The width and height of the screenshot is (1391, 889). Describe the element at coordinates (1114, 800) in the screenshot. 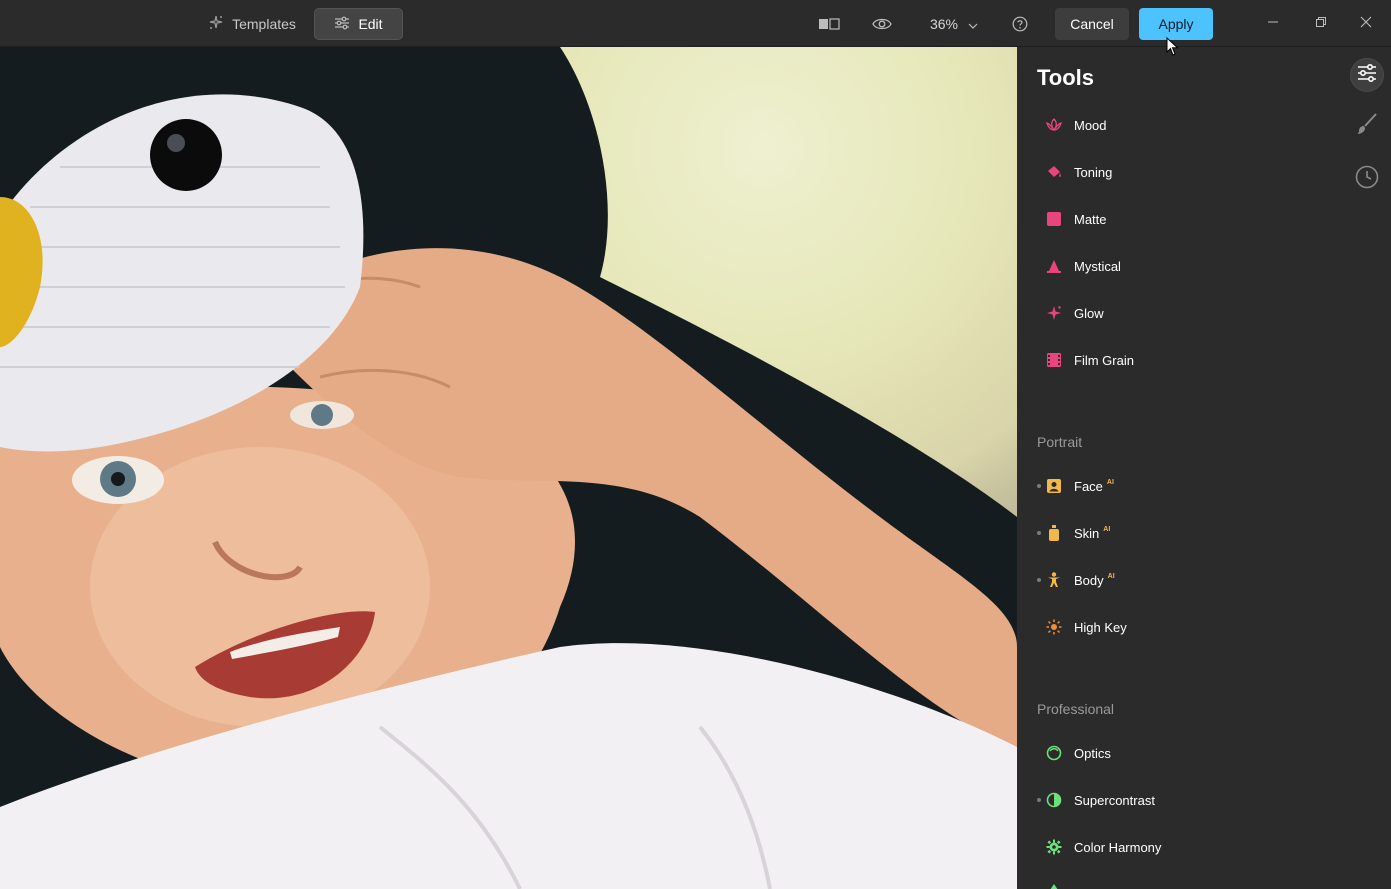

I see `tool-supercontrast-label: Supercontrast` at that location.